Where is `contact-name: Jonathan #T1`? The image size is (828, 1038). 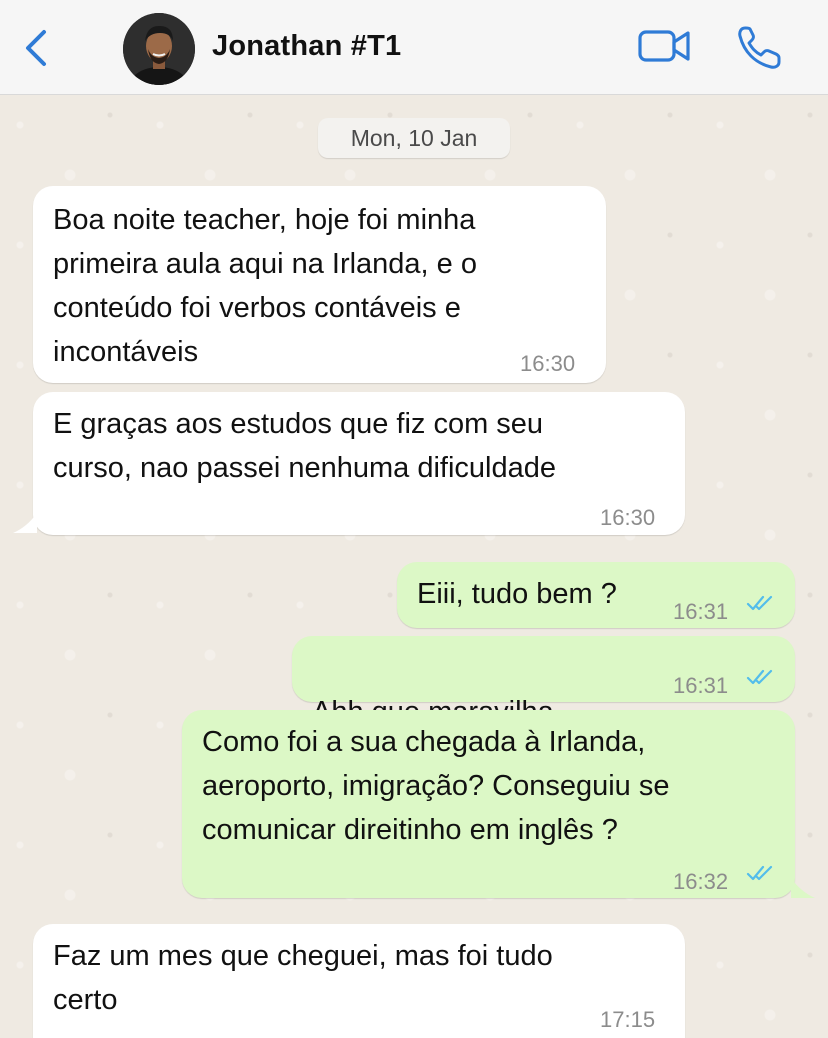 contact-name: Jonathan #T1 is located at coordinates (306, 46).